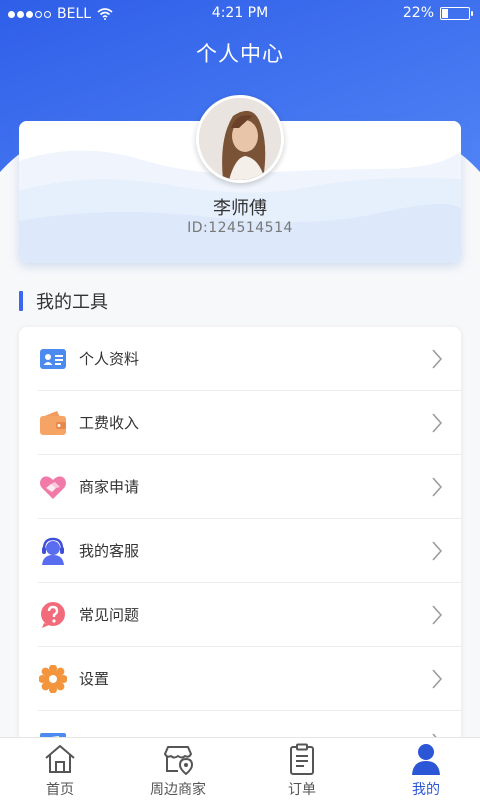 The height and width of the screenshot is (800, 480). What do you see at coordinates (240, 615) in the screenshot?
I see `tool-item-faq: 常见问题` at bounding box center [240, 615].